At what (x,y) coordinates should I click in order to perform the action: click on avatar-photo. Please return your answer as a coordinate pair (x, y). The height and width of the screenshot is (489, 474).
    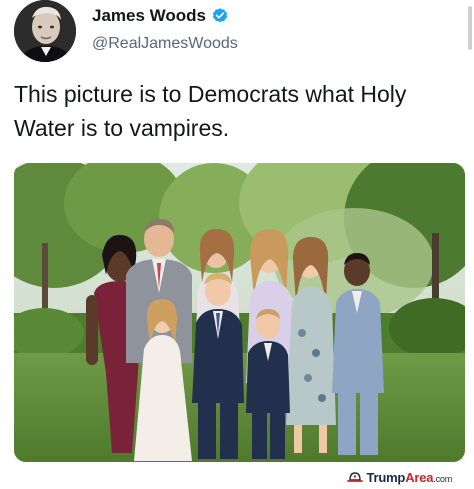
    Looking at the image, I should click on (45, 31).